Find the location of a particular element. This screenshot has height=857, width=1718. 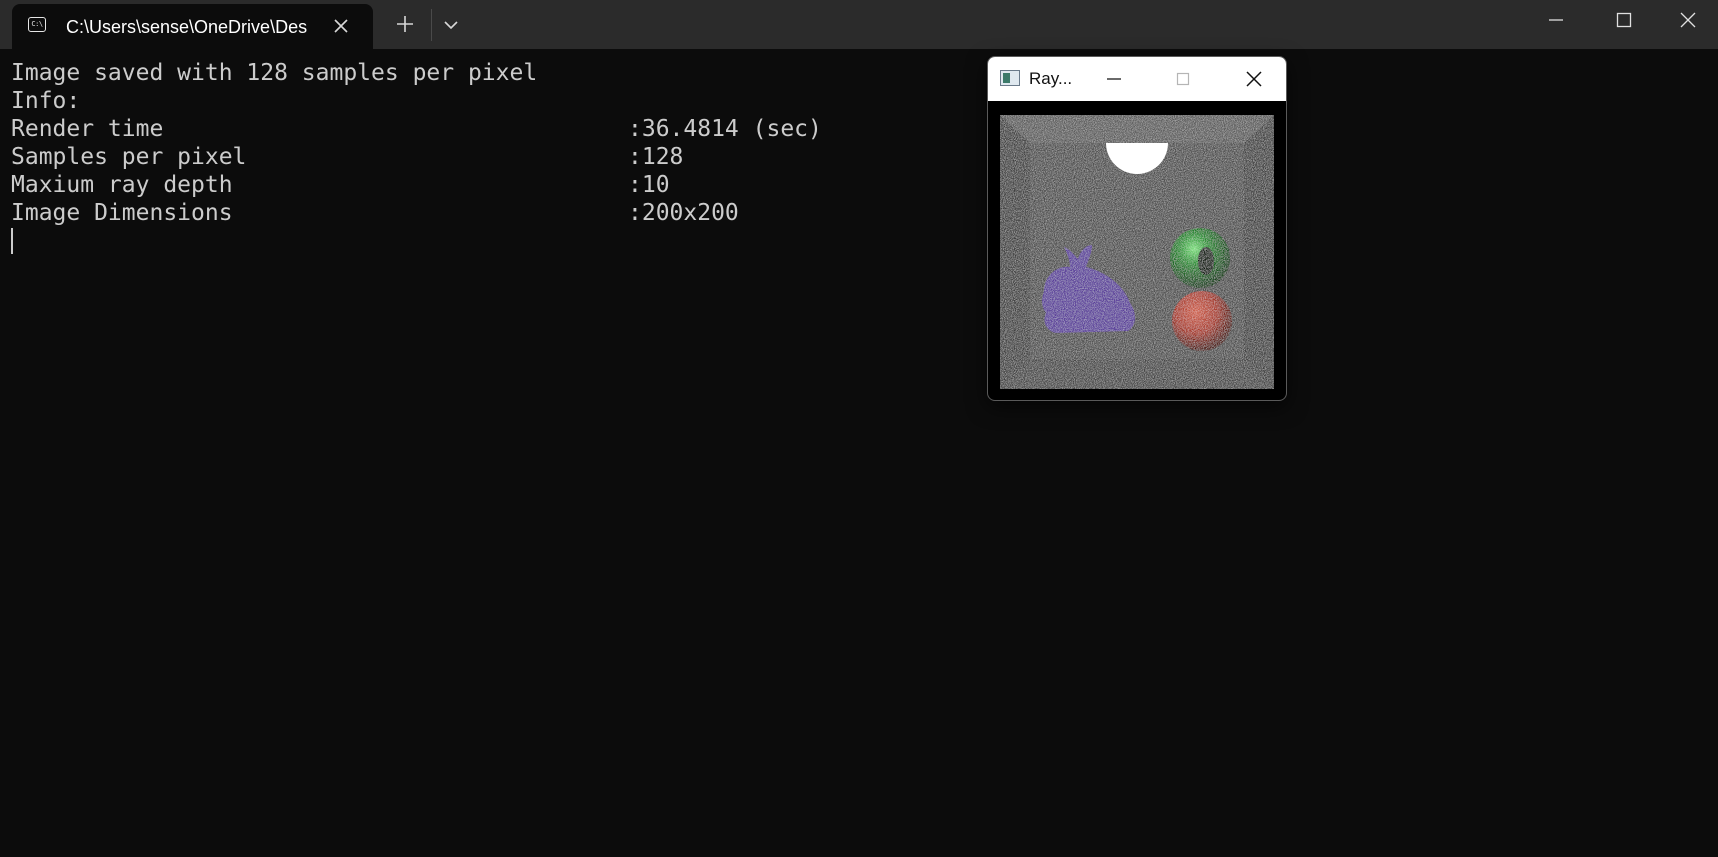

terminal-icon: C:\ is located at coordinates (37, 24).